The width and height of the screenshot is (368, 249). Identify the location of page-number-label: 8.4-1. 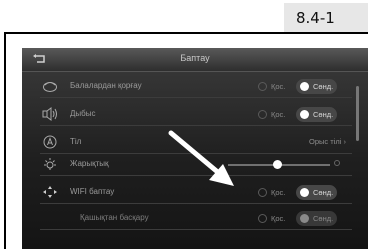
(326, 18).